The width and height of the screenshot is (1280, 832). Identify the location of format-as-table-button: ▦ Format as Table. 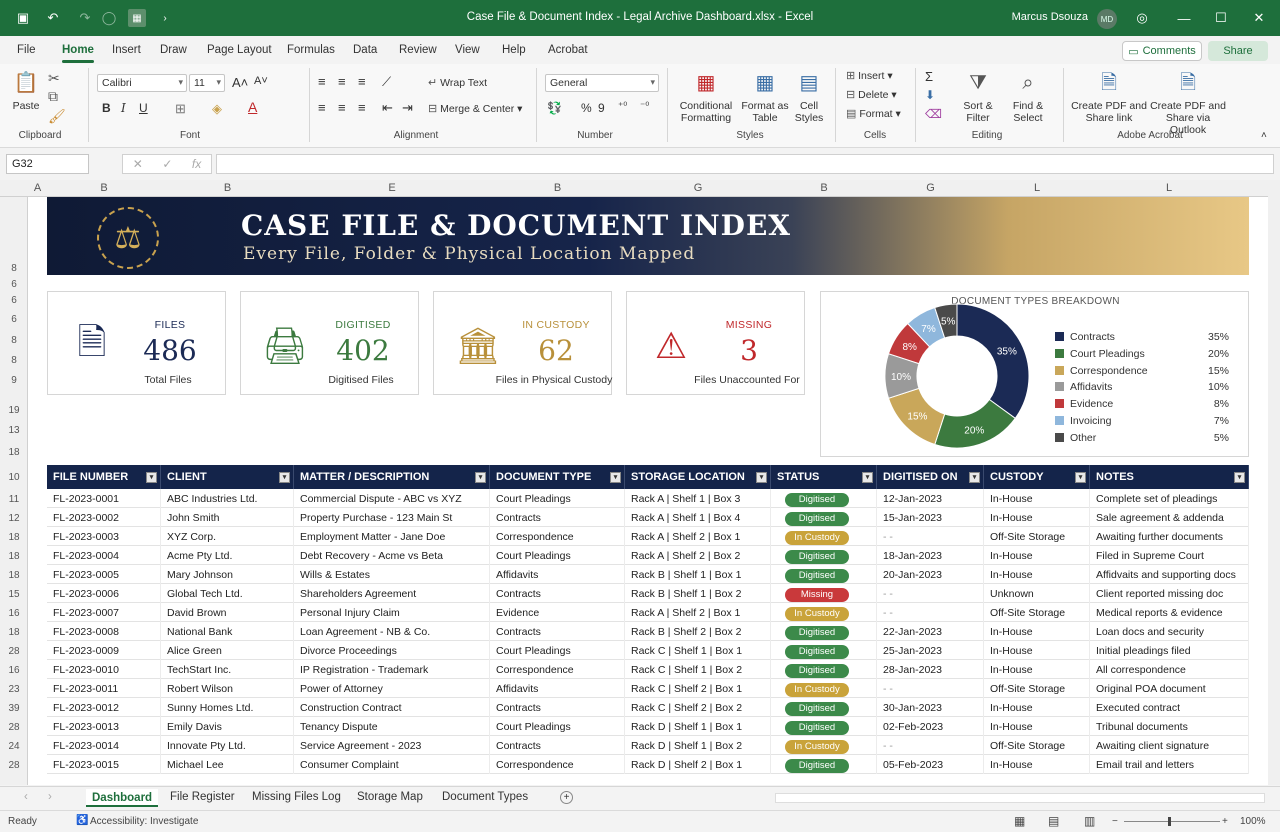
(765, 97).